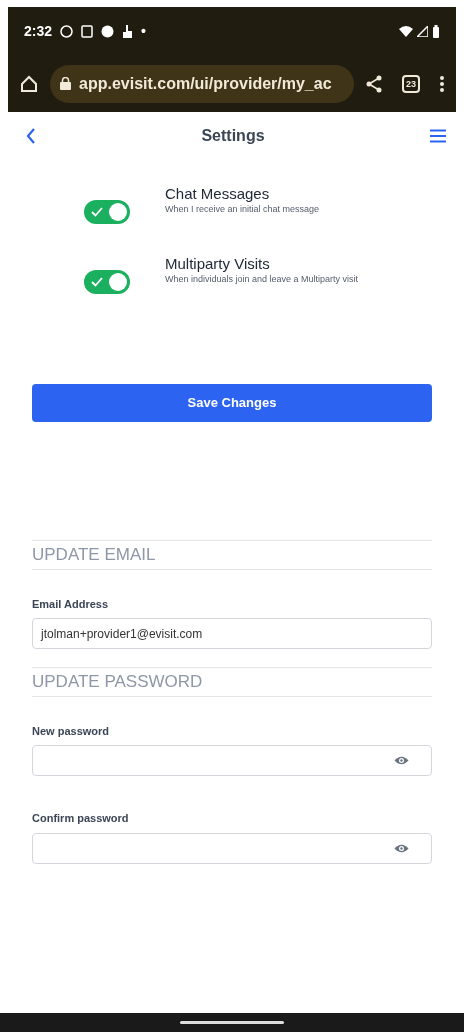 Image resolution: width=464 pixels, height=1032 pixels. I want to click on lock-icon, so click(65, 83).